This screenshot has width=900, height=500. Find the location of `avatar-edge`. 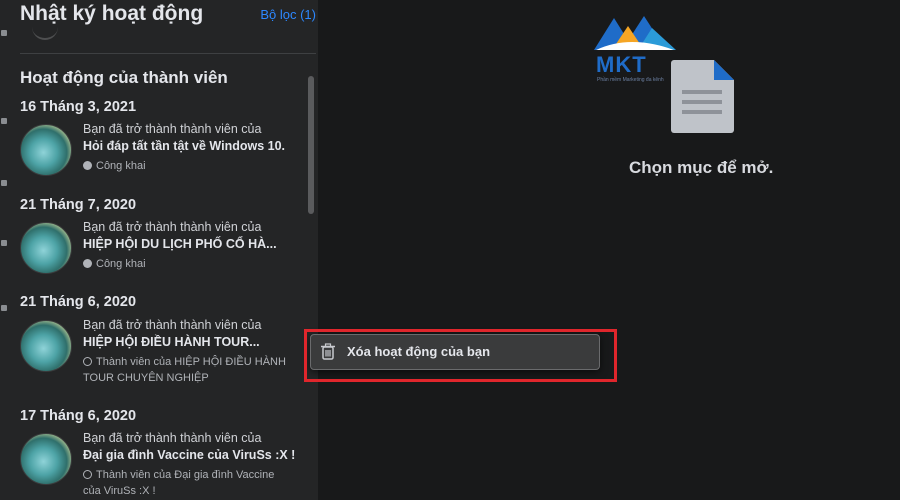

avatar-edge is located at coordinates (45, 28).